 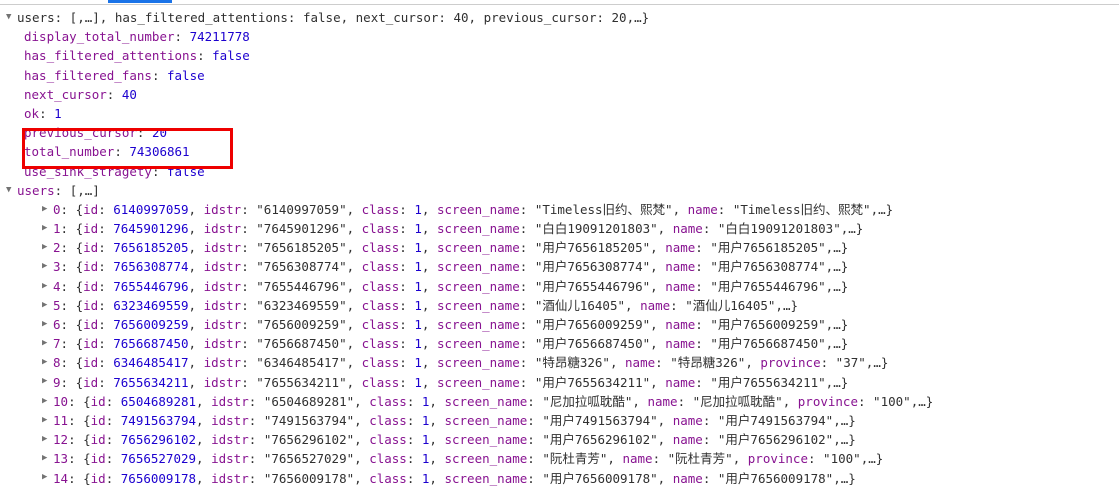 What do you see at coordinates (680, 267) in the screenshot?
I see `user-name-key: name` at bounding box center [680, 267].